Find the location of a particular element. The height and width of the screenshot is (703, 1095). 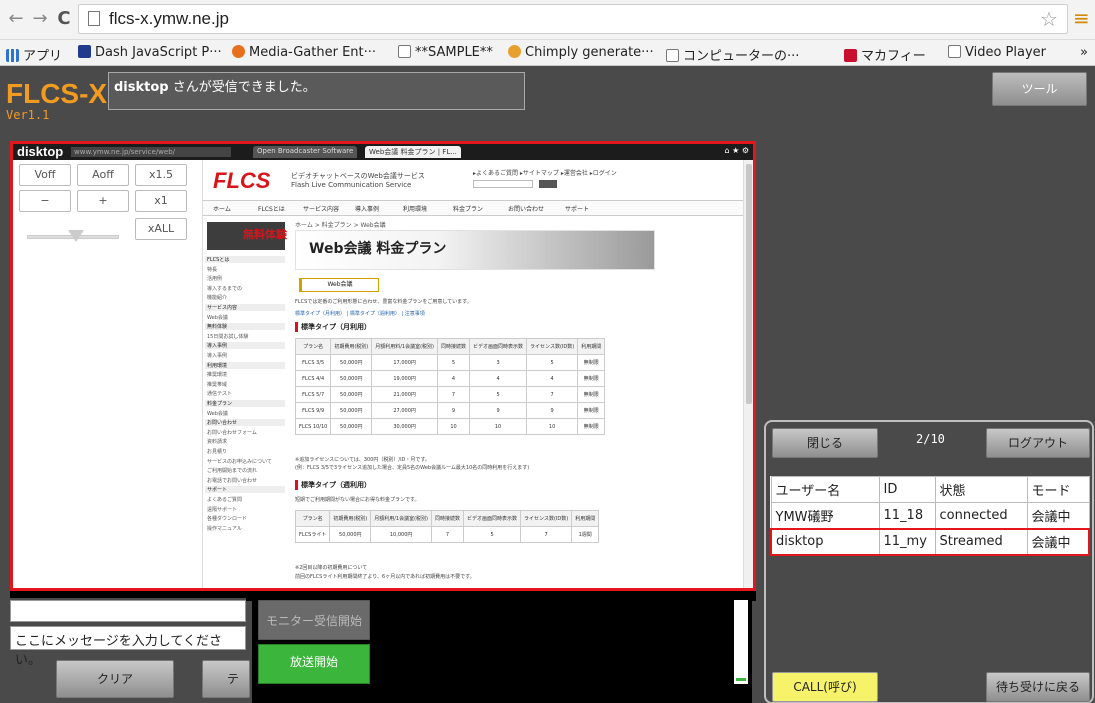

webpage-banner-text: 無料体験 is located at coordinates (265, 234).